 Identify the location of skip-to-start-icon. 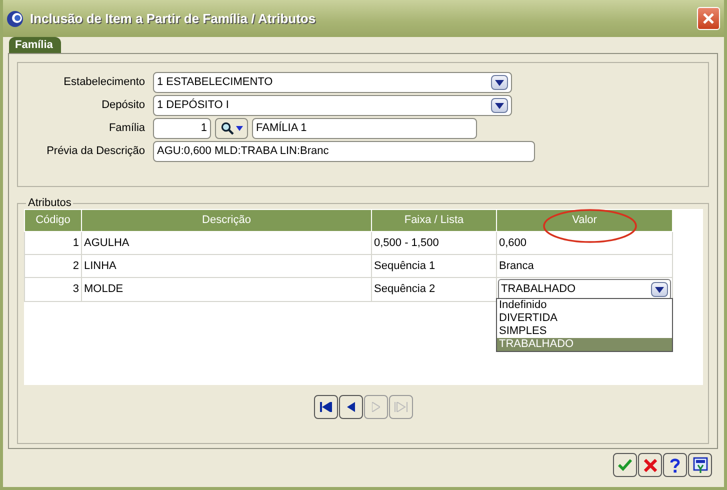
(326, 407).